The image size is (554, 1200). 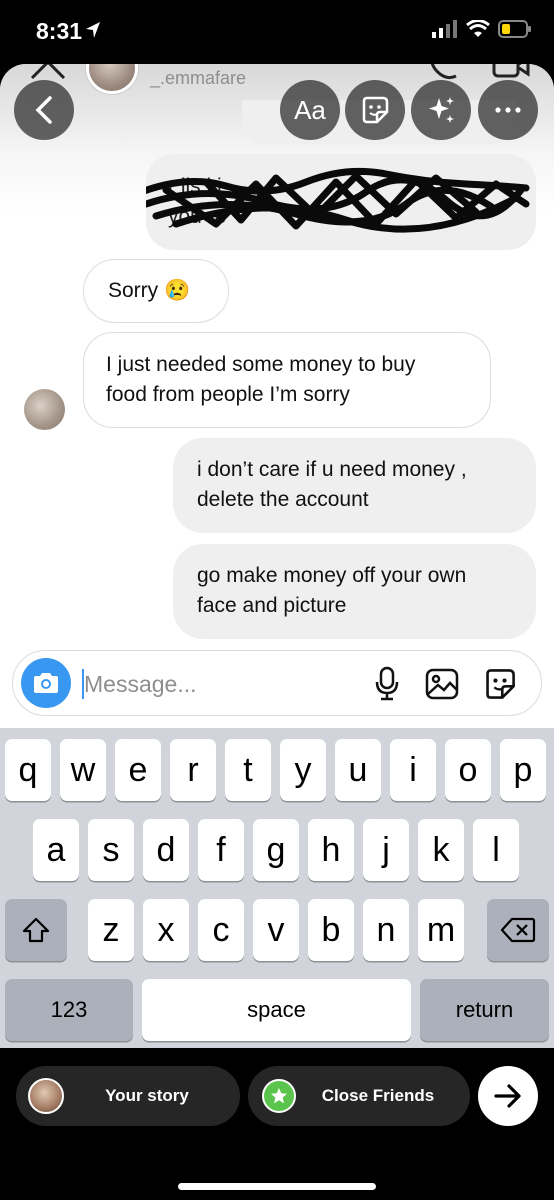 I want to click on key-t: t, so click(x=248, y=770).